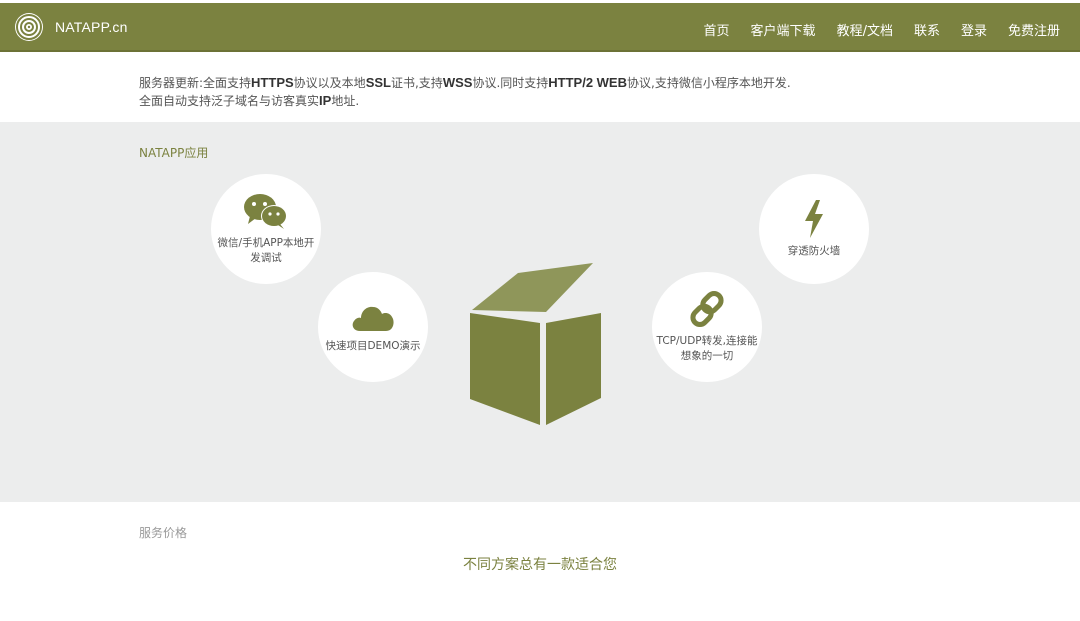 The height and width of the screenshot is (621, 1080). What do you see at coordinates (540, 26) in the screenshot?
I see `top-navbar: NATAPP.cn 首页 客户端下载 教程/文档 联系 登录 免费注册` at bounding box center [540, 26].